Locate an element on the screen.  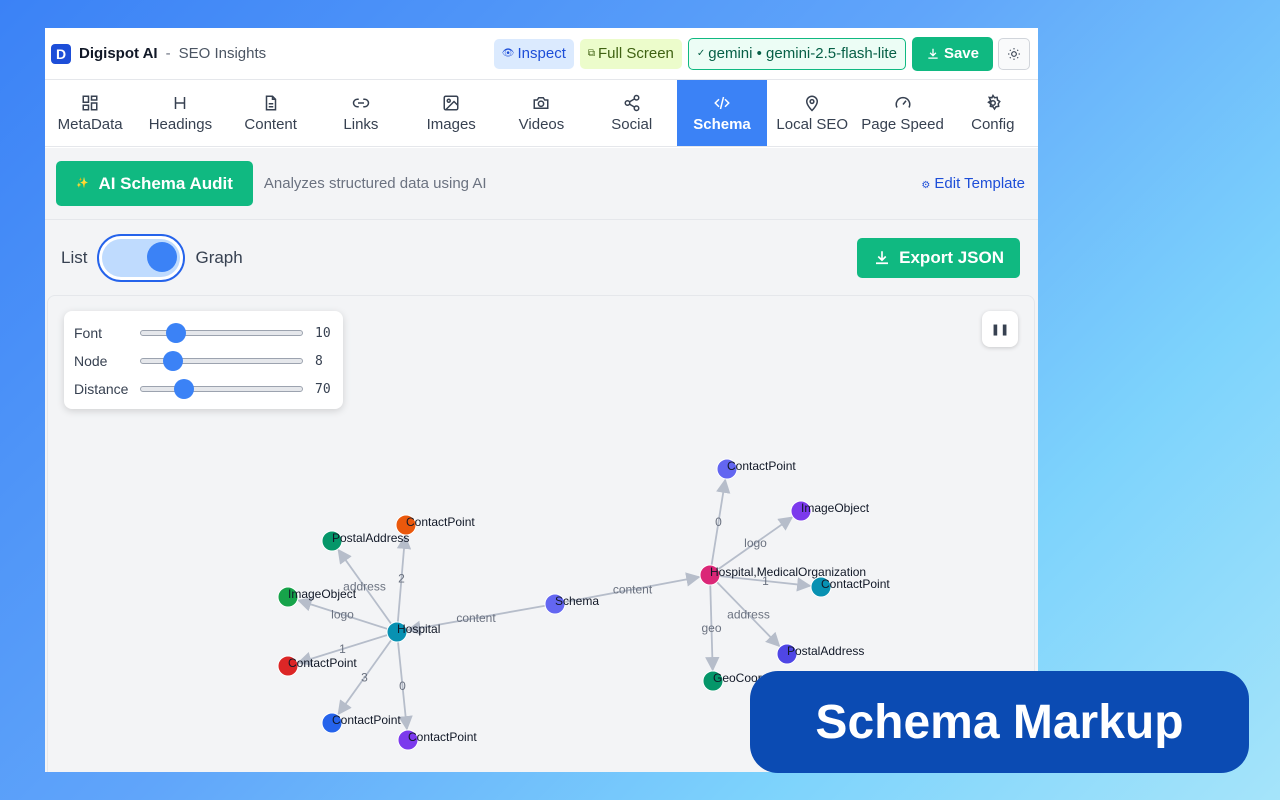
graph-edge-label: 2 is located at coordinates (401, 579).